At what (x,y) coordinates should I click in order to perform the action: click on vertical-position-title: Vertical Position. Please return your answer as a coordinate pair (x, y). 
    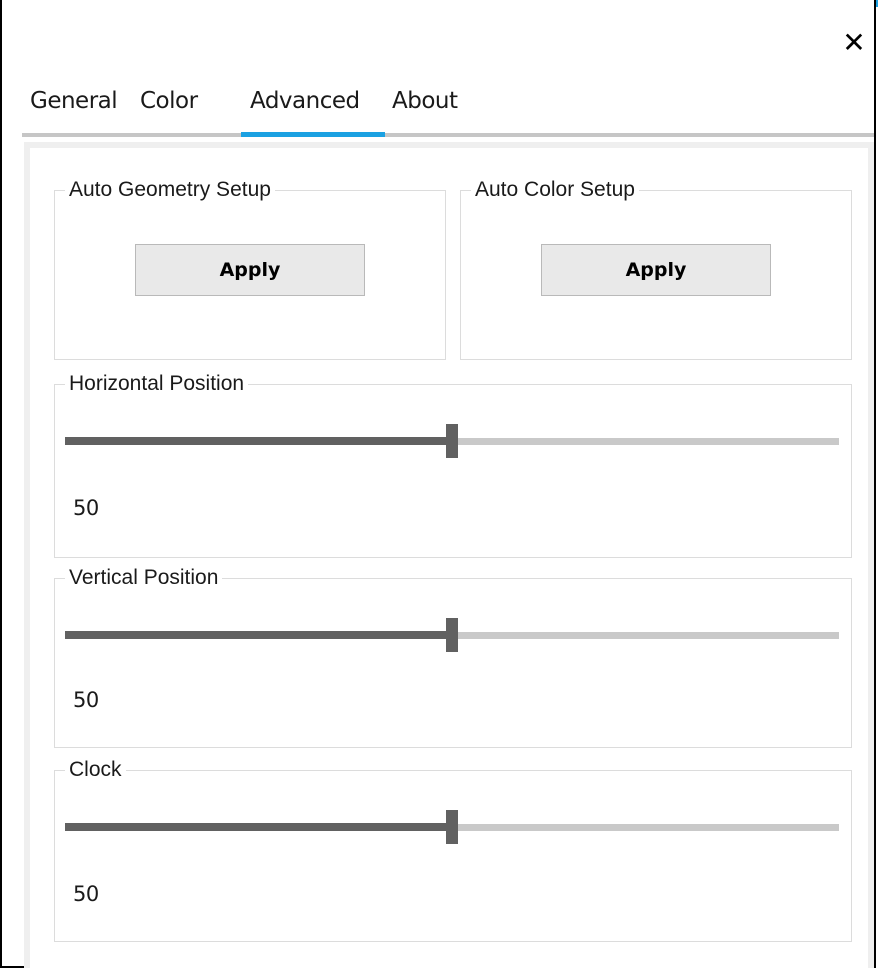
    Looking at the image, I should click on (144, 577).